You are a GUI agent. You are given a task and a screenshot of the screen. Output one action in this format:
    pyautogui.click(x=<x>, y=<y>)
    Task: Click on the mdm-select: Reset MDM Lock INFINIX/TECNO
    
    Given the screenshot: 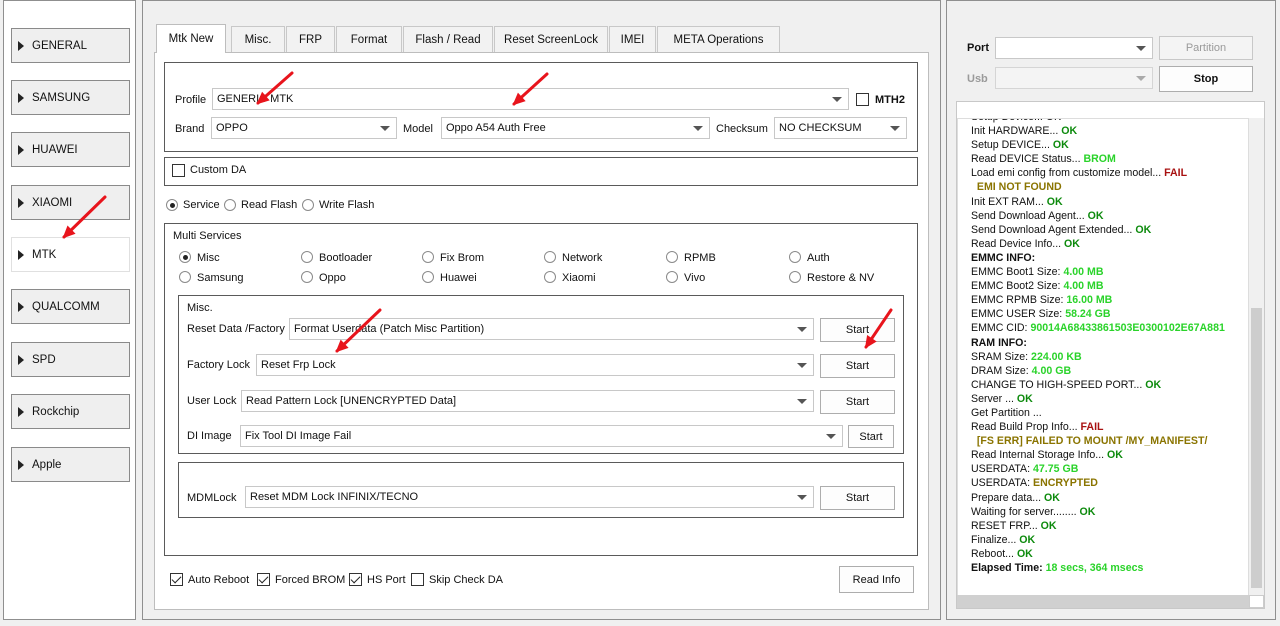 What is the action you would take?
    pyautogui.click(x=529, y=497)
    